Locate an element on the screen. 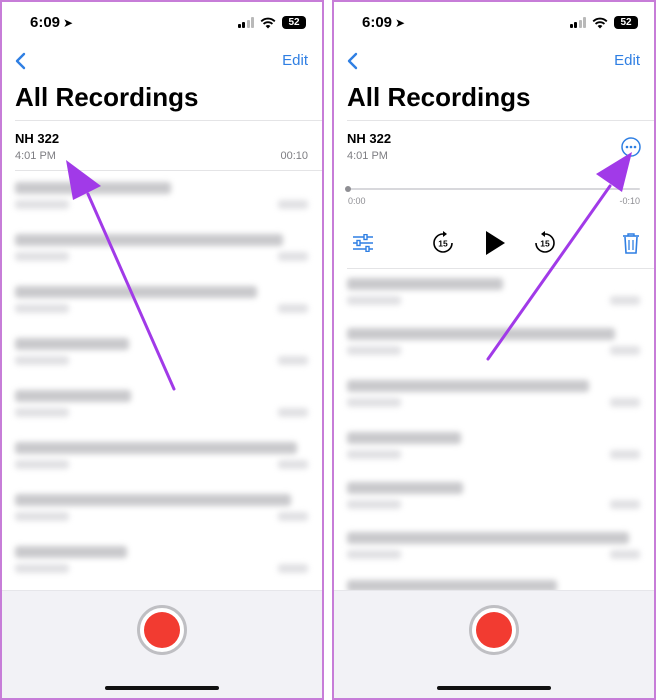 The width and height of the screenshot is (656, 700). more-options-icon is located at coordinates (631, 147).